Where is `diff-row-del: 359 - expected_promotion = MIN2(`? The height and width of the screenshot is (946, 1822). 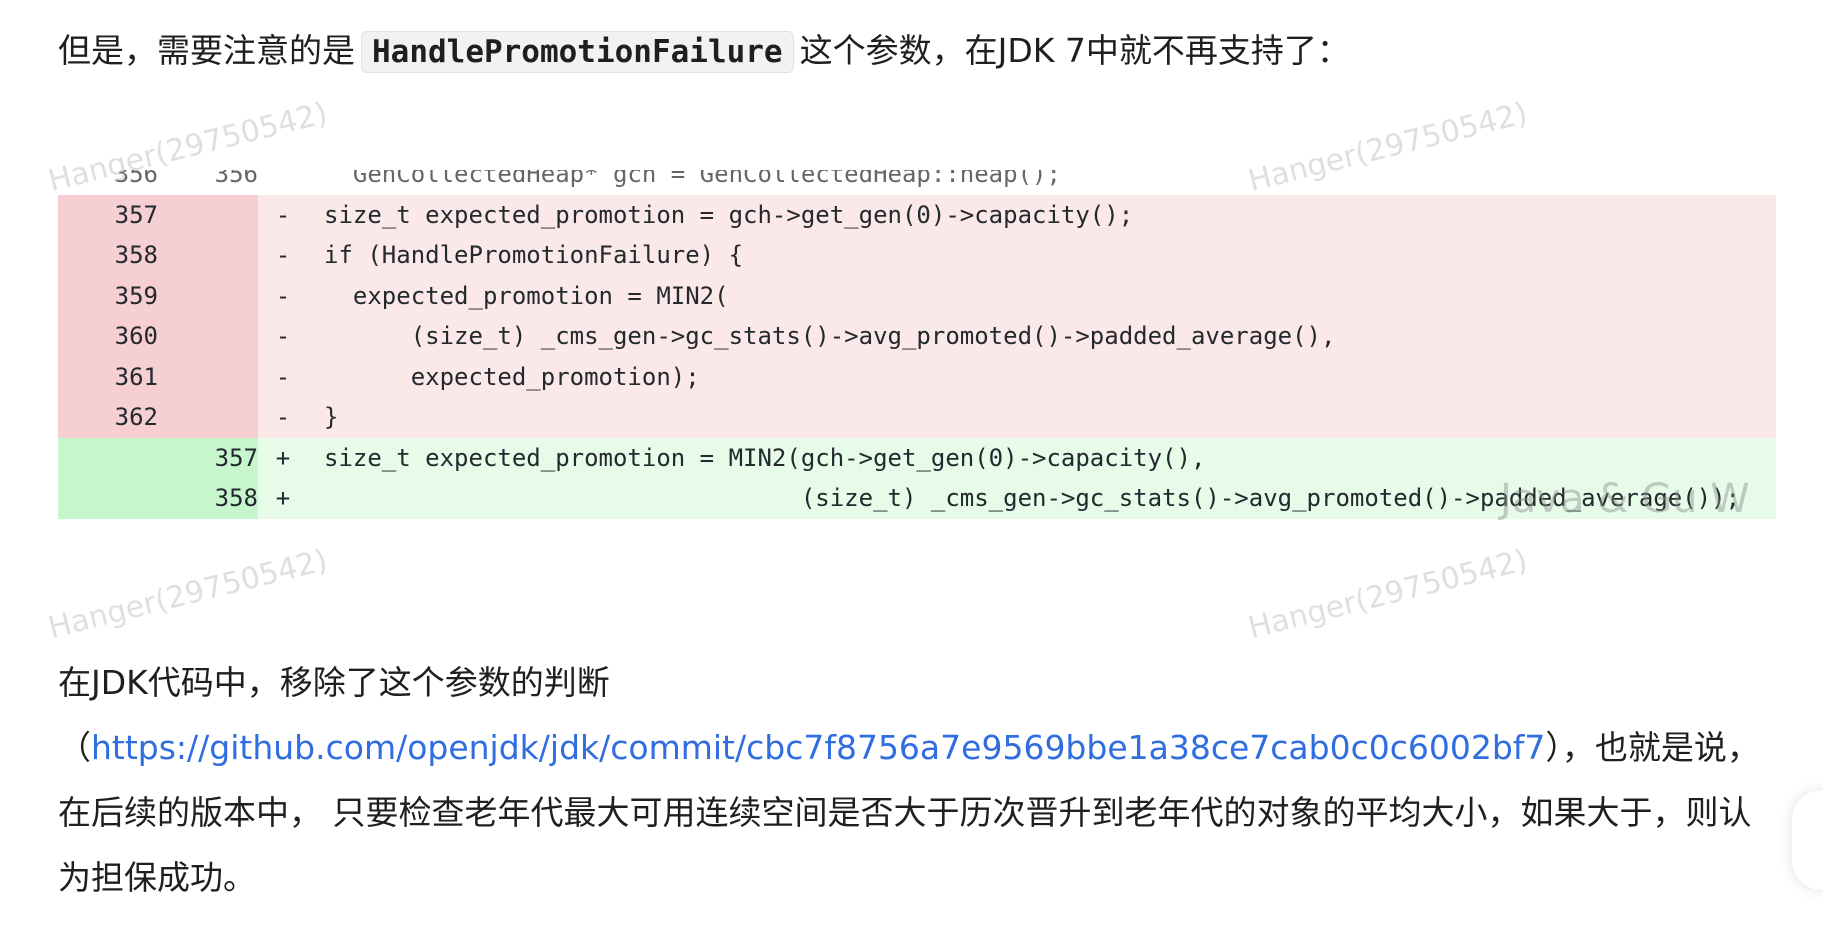
diff-row-del: 359 - expected_promotion = MIN2( is located at coordinates (917, 295).